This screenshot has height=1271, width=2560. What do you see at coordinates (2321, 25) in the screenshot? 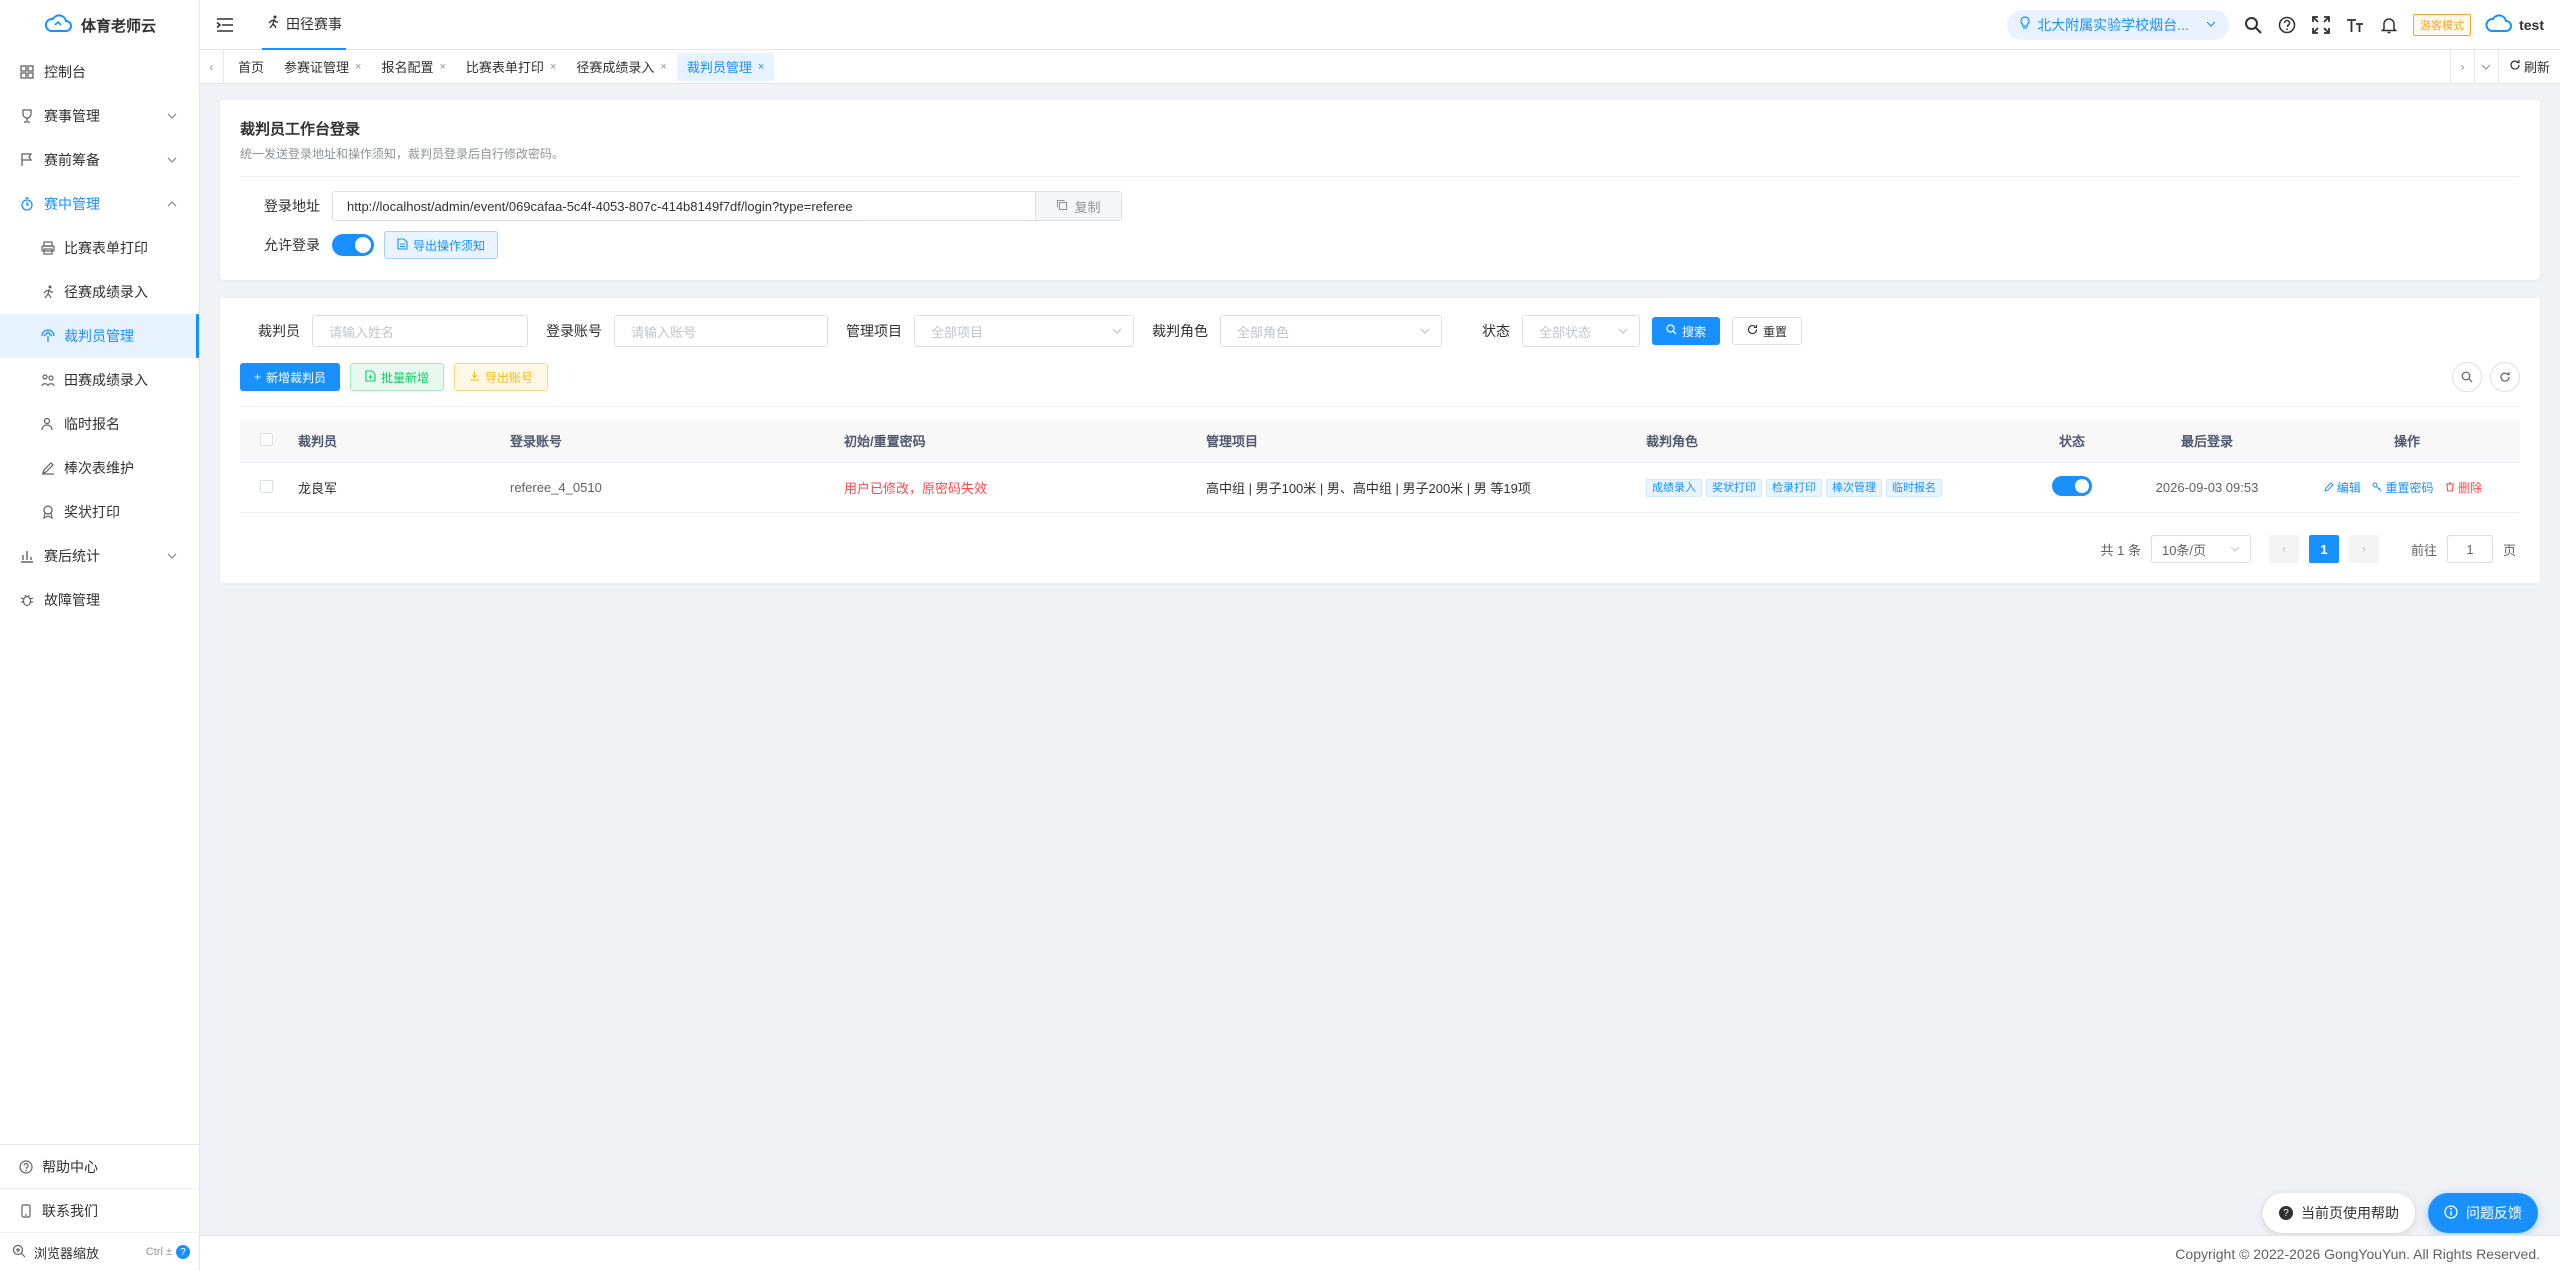
I see `fullscreen-icon` at bounding box center [2321, 25].